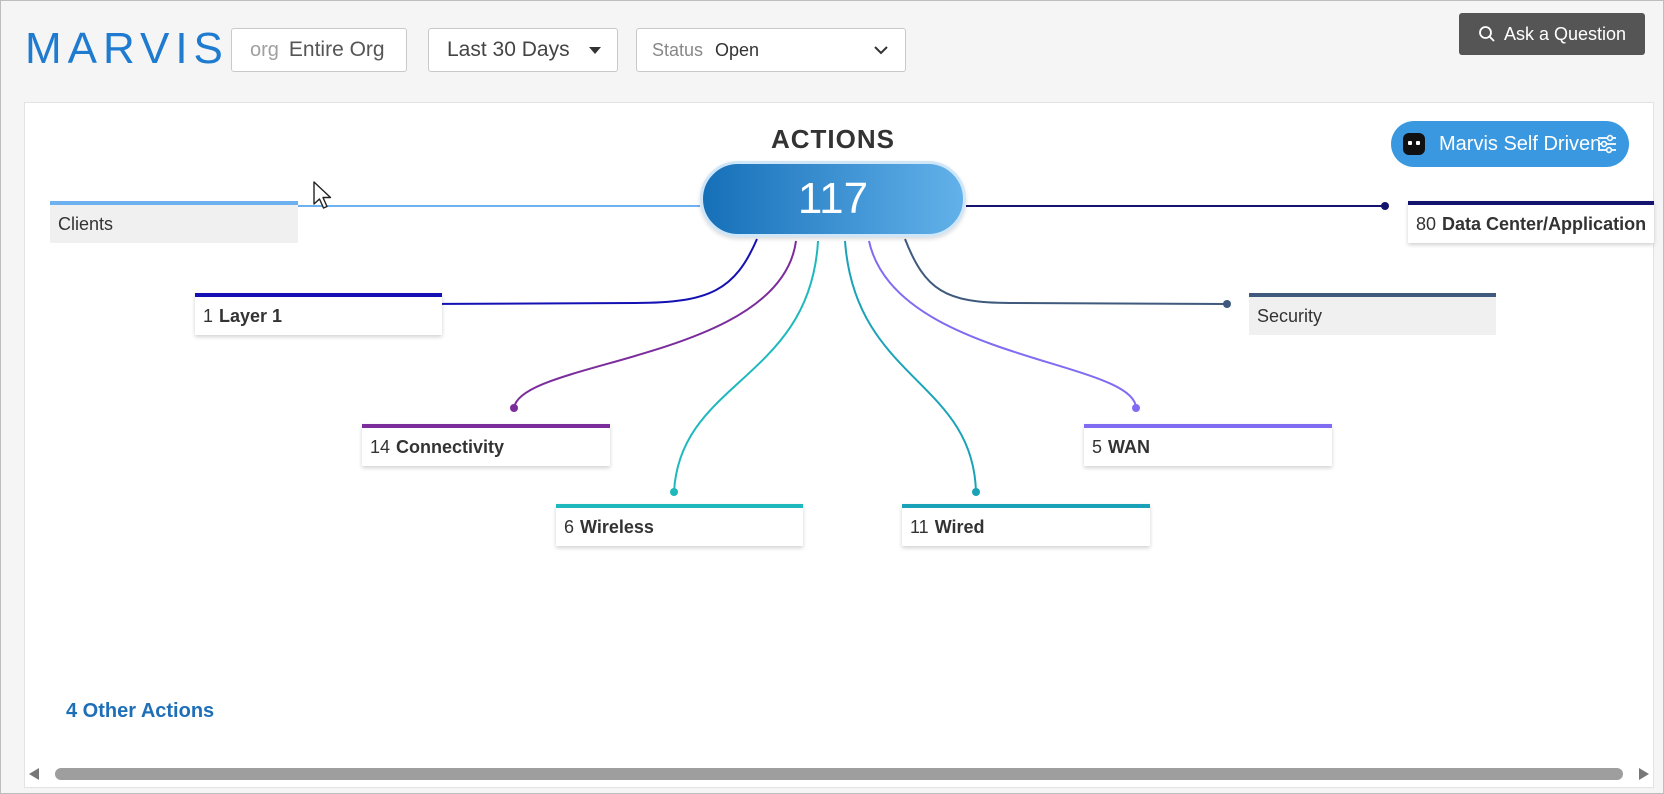 This screenshot has width=1664, height=794. What do you see at coordinates (617, 526) in the screenshot?
I see `category-name: Wireless` at bounding box center [617, 526].